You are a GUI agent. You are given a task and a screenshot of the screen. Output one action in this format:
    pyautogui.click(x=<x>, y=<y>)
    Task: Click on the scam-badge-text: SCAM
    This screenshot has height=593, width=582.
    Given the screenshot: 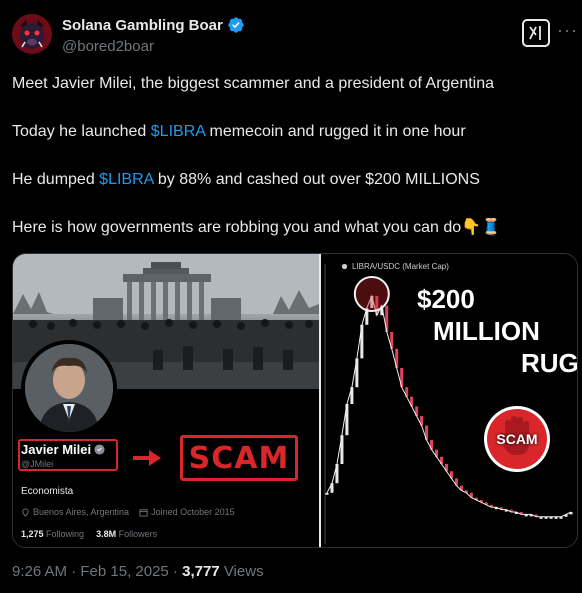 What is the action you would take?
    pyautogui.click(x=517, y=439)
    